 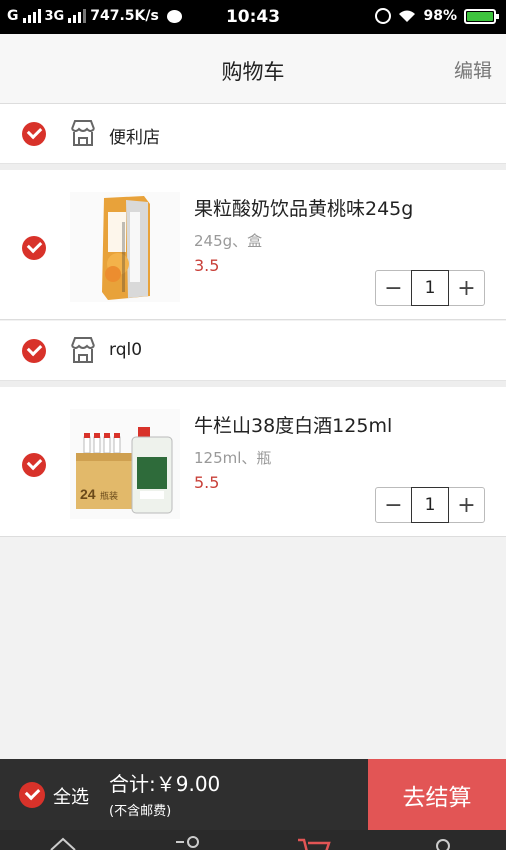 What do you see at coordinates (140, 811) in the screenshot?
I see `shipping-note: (不含邮费)` at bounding box center [140, 811].